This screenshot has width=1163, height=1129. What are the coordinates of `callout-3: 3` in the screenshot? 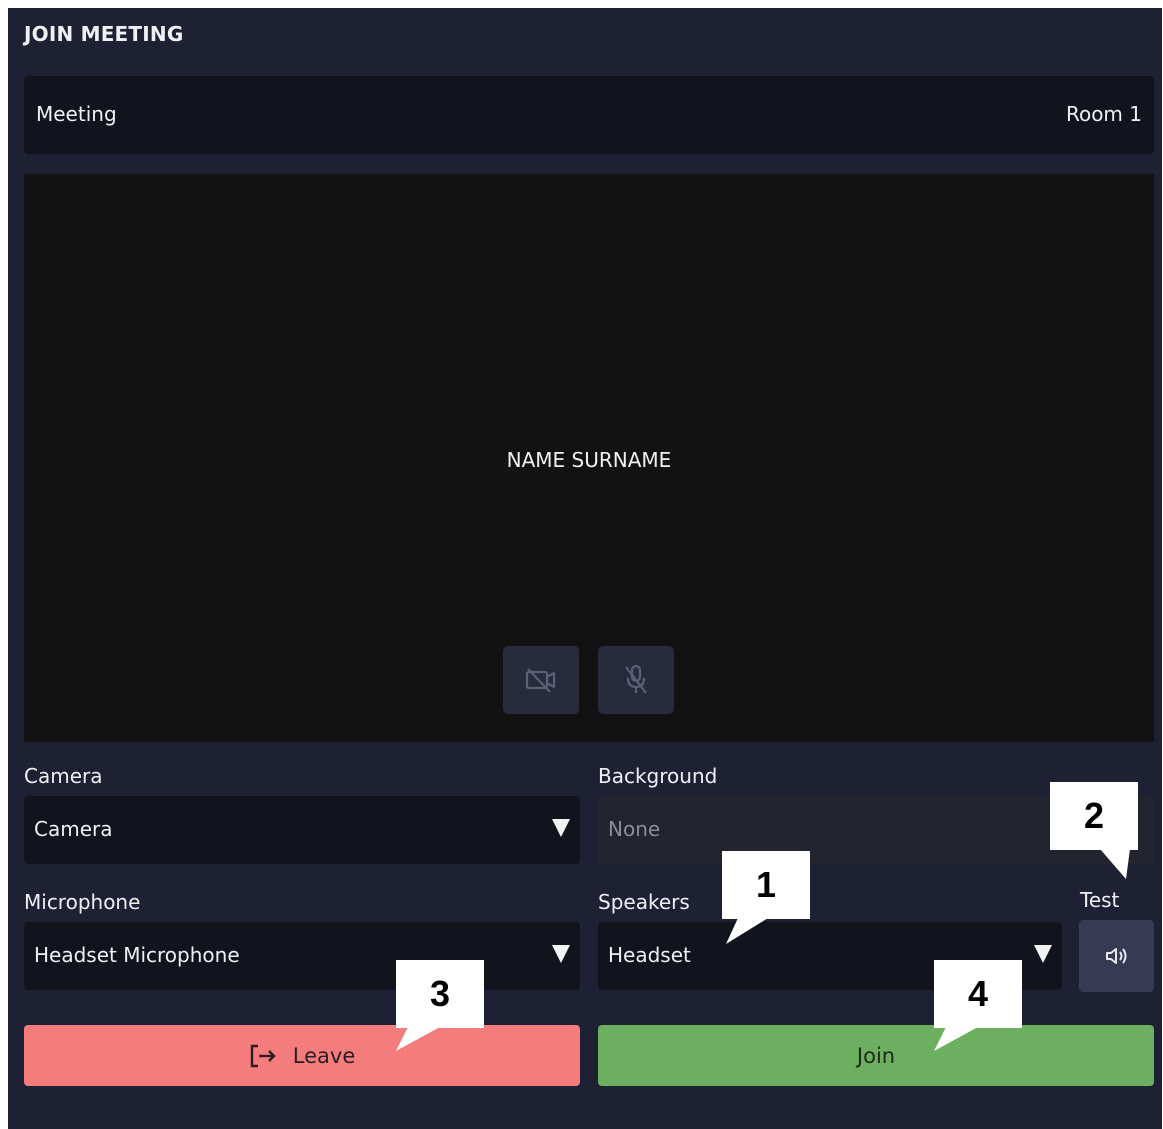 It's located at (440, 994).